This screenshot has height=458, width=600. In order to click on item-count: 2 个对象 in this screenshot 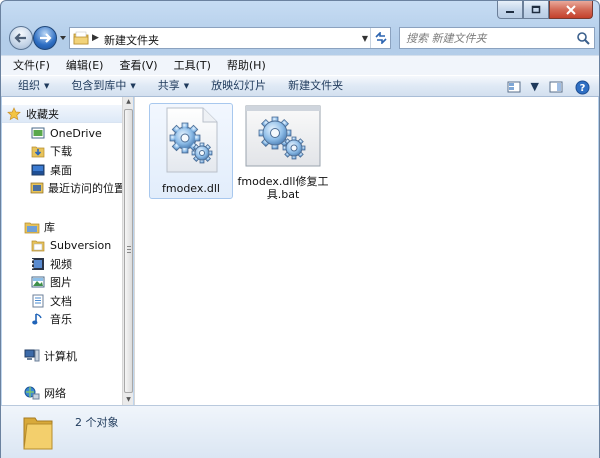, I will do `click(97, 422)`.